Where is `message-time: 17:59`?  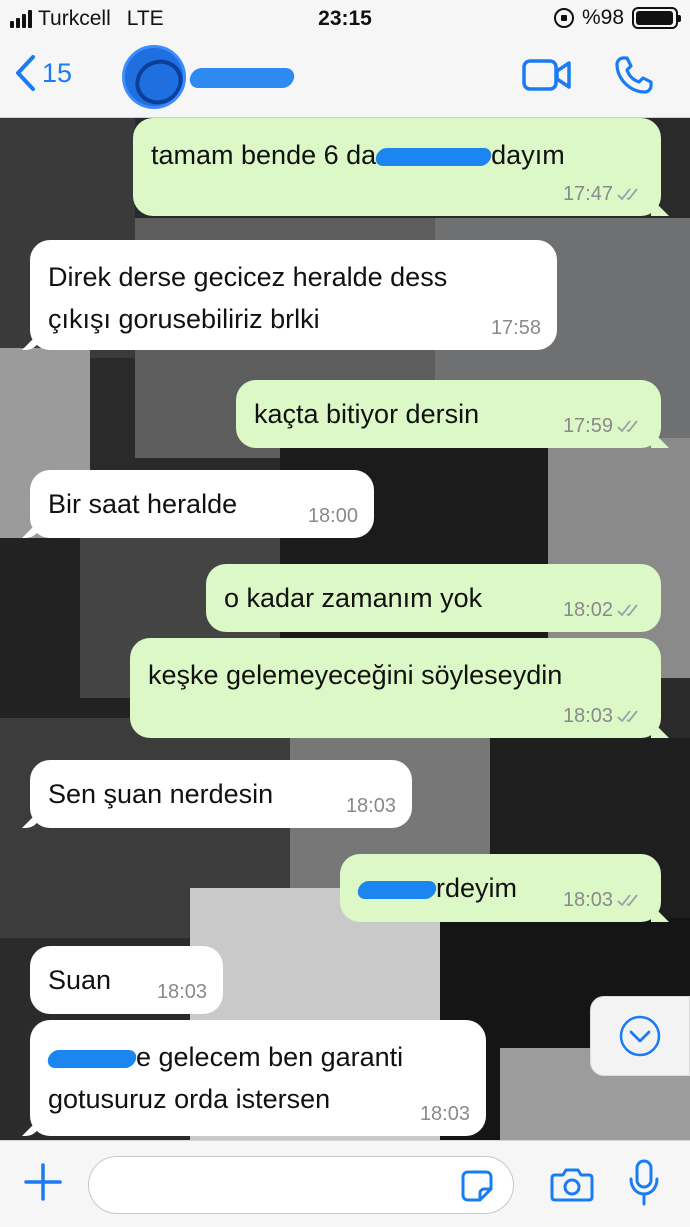
message-time: 17:59 is located at coordinates (587, 426).